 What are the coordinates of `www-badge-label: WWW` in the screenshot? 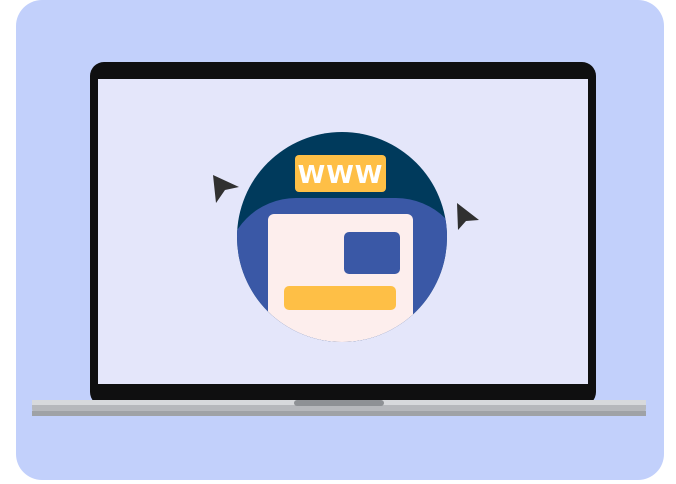 It's located at (341, 174).